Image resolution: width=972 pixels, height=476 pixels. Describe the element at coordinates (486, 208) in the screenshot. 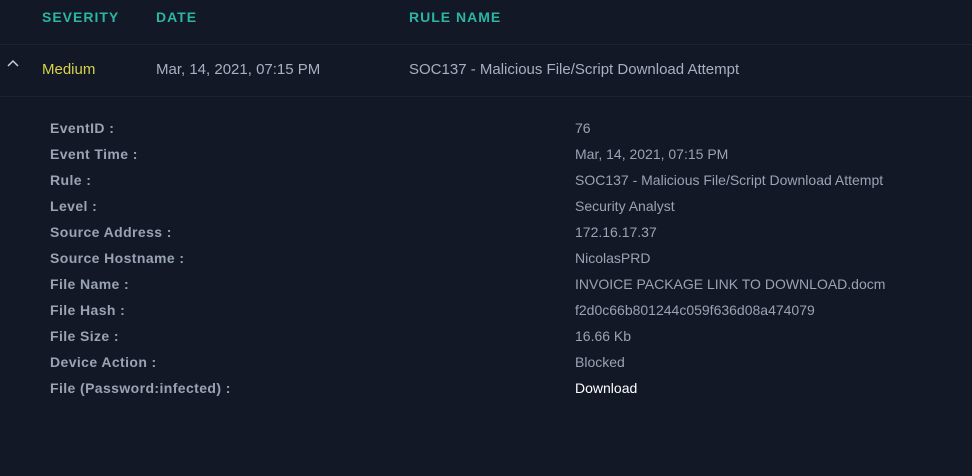

I see `detail-row-level: Level : Security Analyst` at that location.